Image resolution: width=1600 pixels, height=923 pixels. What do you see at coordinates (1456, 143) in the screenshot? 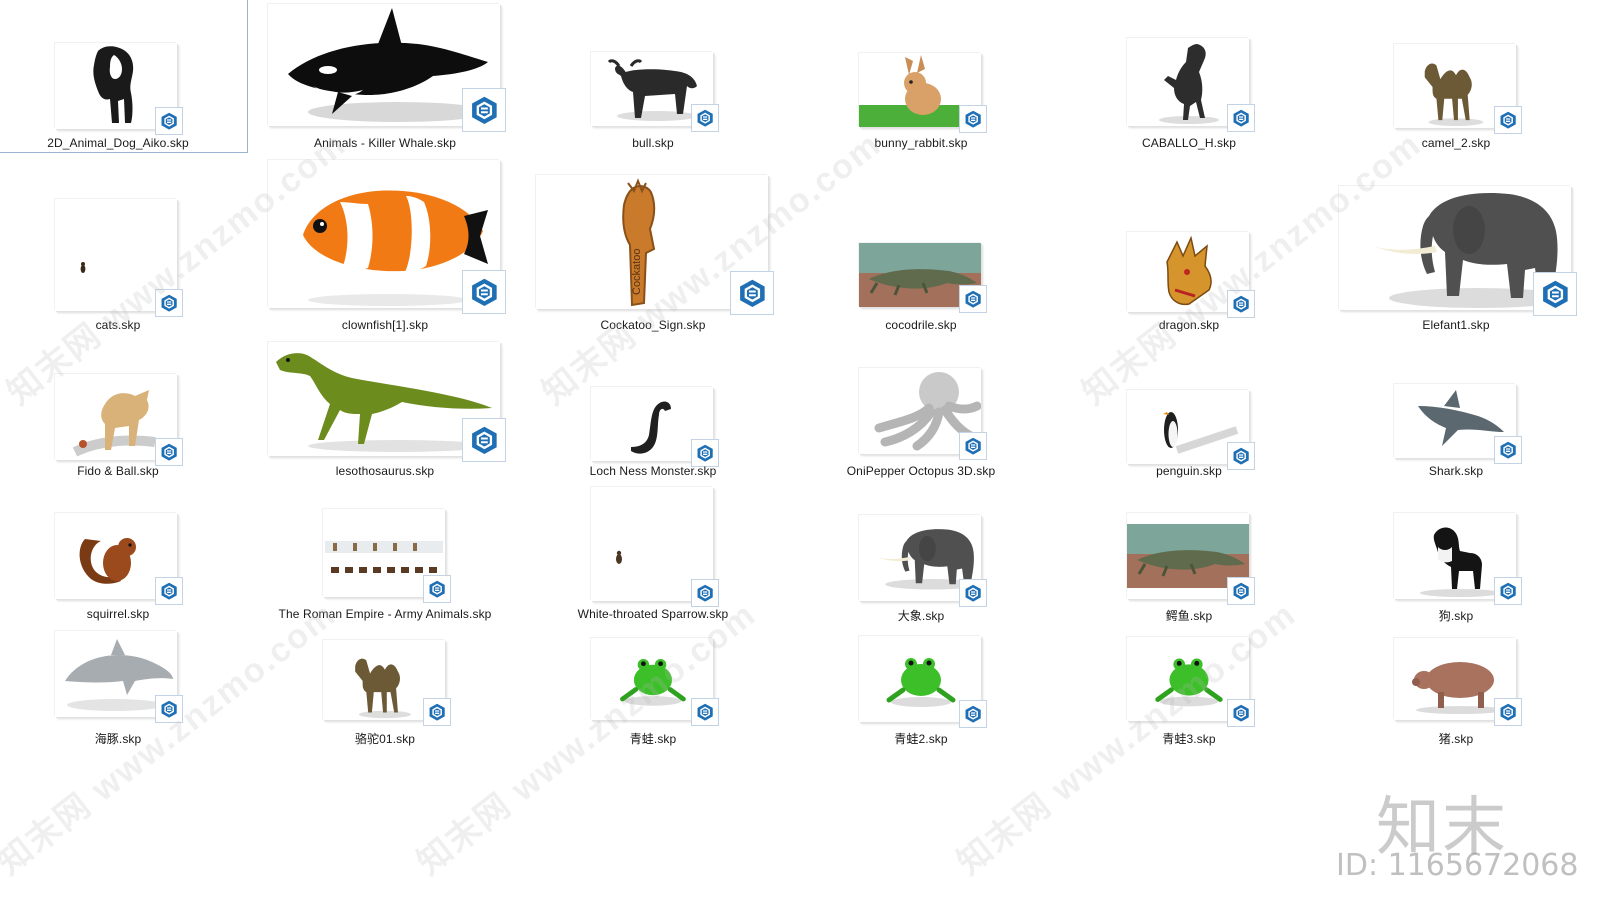
I see `file-name-label: camel_2.skp` at bounding box center [1456, 143].